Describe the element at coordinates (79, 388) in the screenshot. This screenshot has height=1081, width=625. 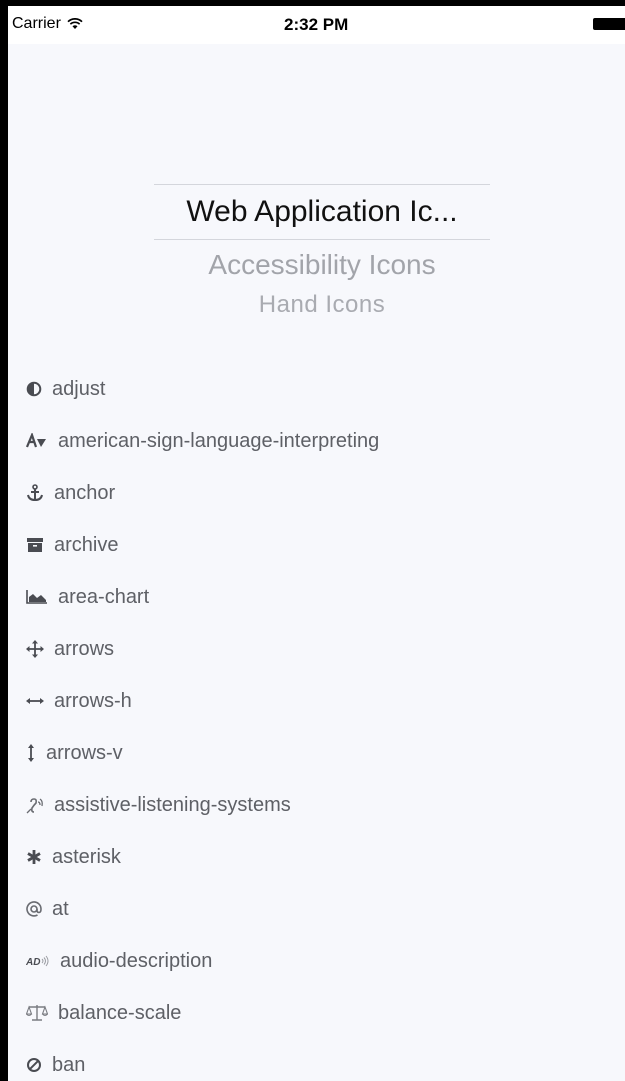
I see `icon-label: adjust` at that location.